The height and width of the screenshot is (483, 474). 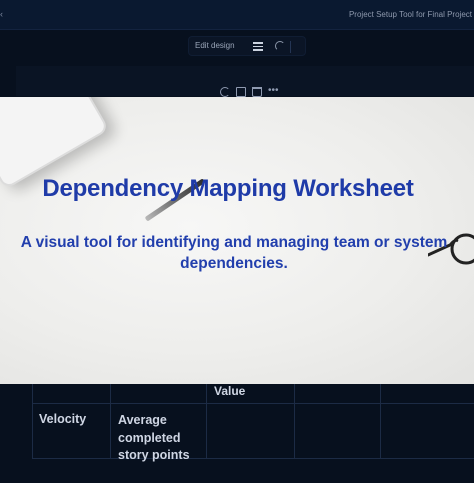 I want to click on table-header-cell: Value, so click(x=230, y=391).